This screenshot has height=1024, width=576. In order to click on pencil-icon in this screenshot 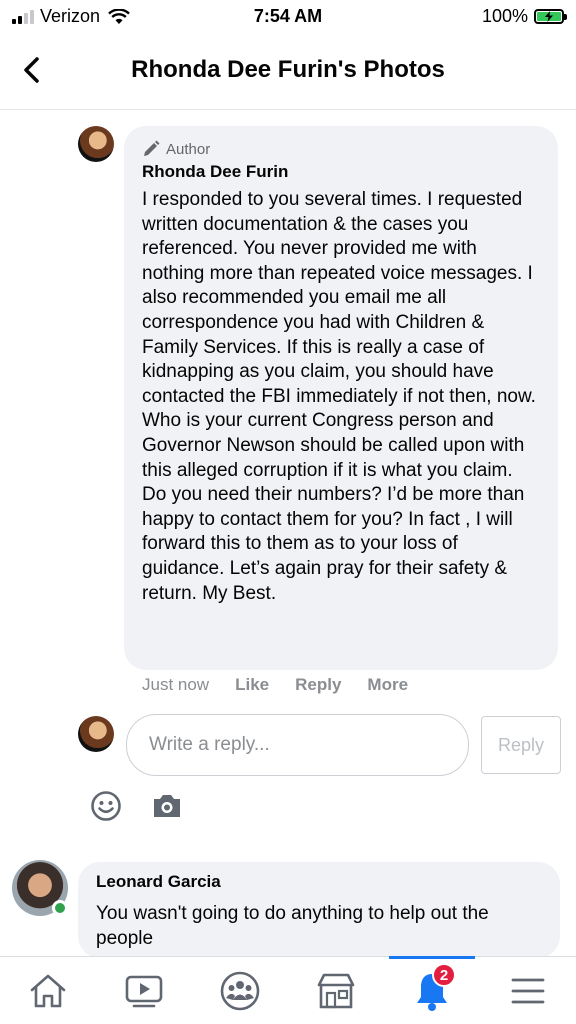, I will do `click(152, 148)`.